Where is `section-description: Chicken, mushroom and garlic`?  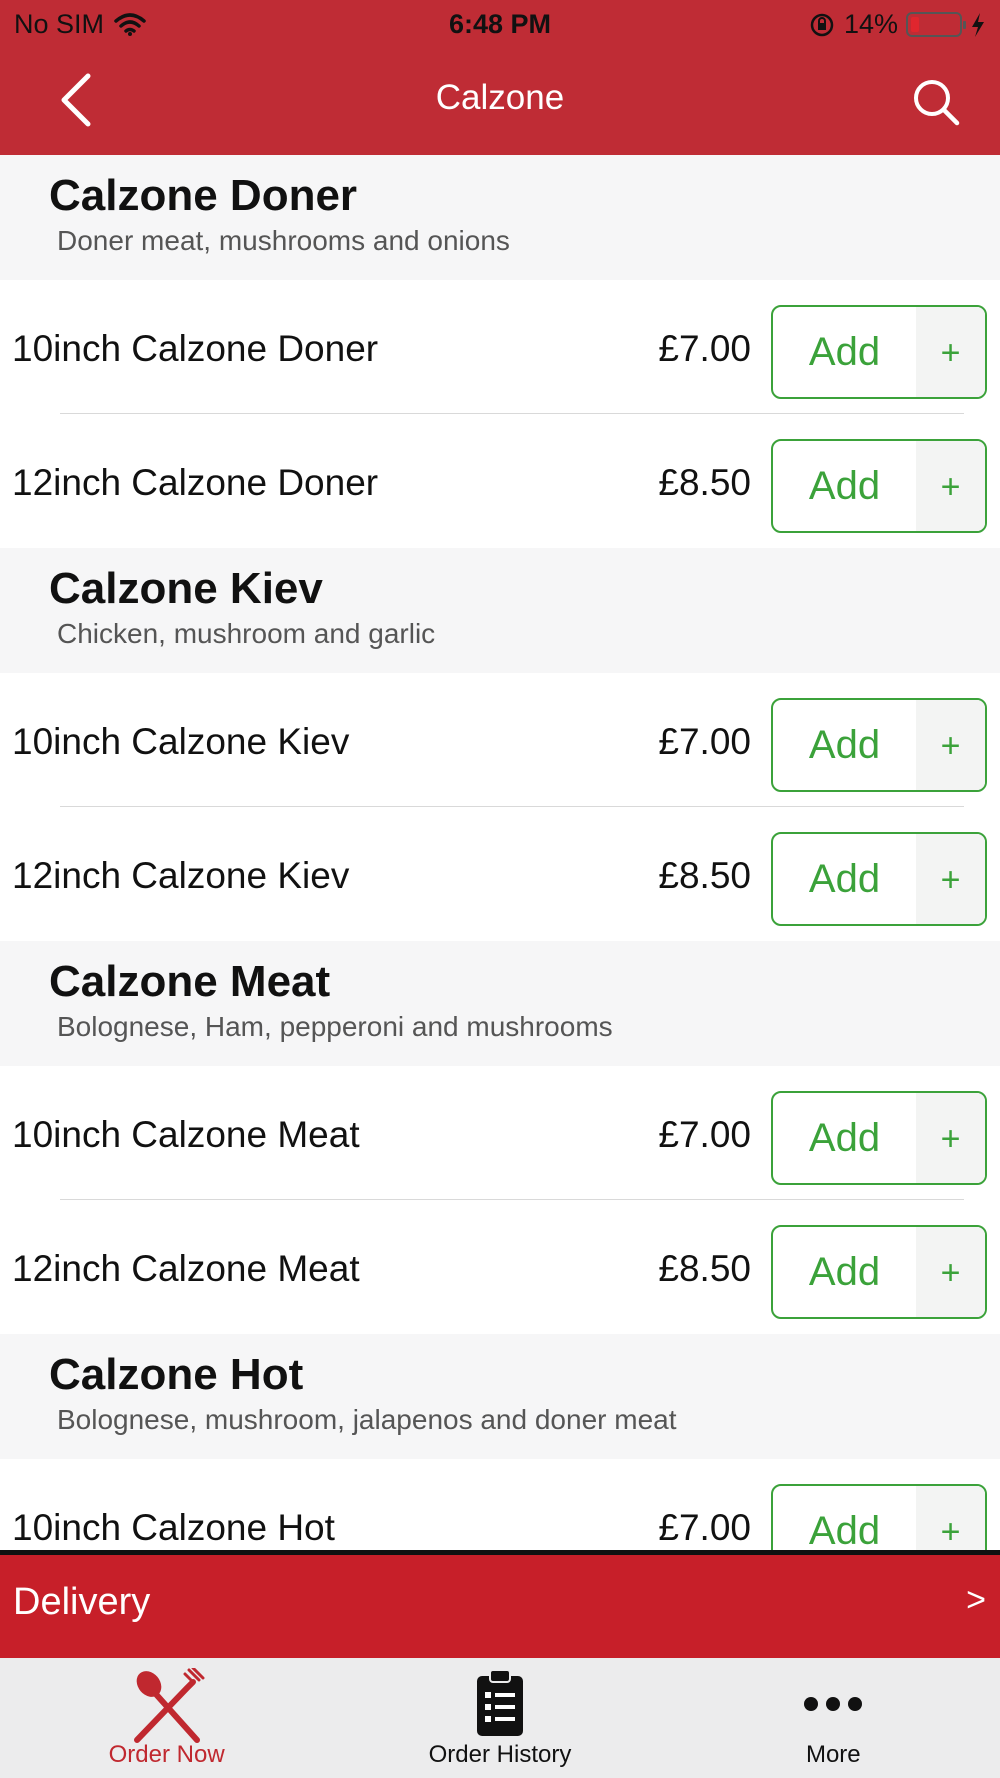 section-description: Chicken, mushroom and garlic is located at coordinates (246, 634).